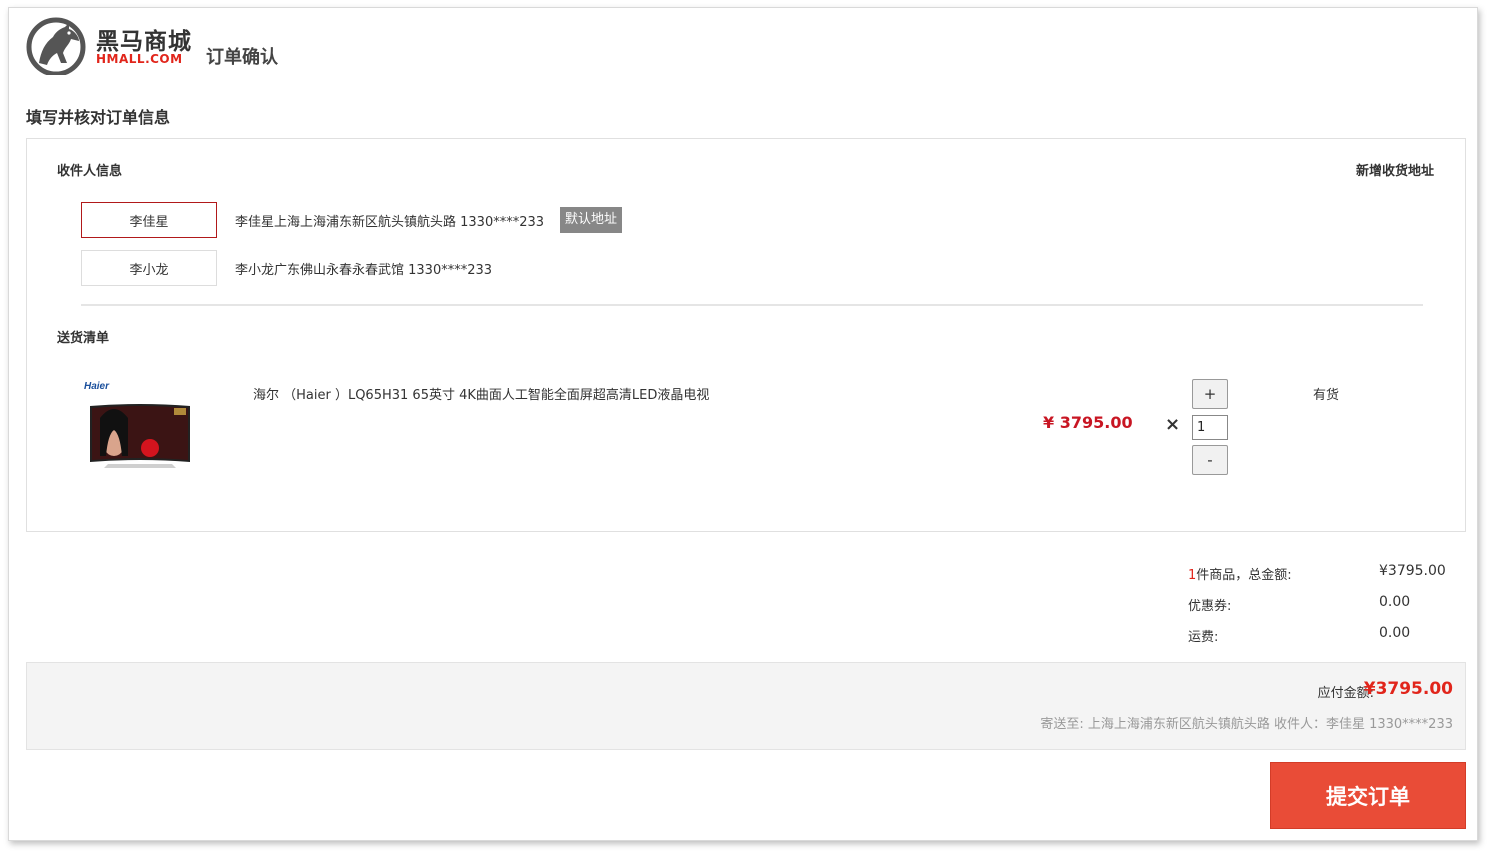 This screenshot has height=854, width=1489. Describe the element at coordinates (144, 42) in the screenshot. I see `brand-name-cn: 黑马商城` at that location.